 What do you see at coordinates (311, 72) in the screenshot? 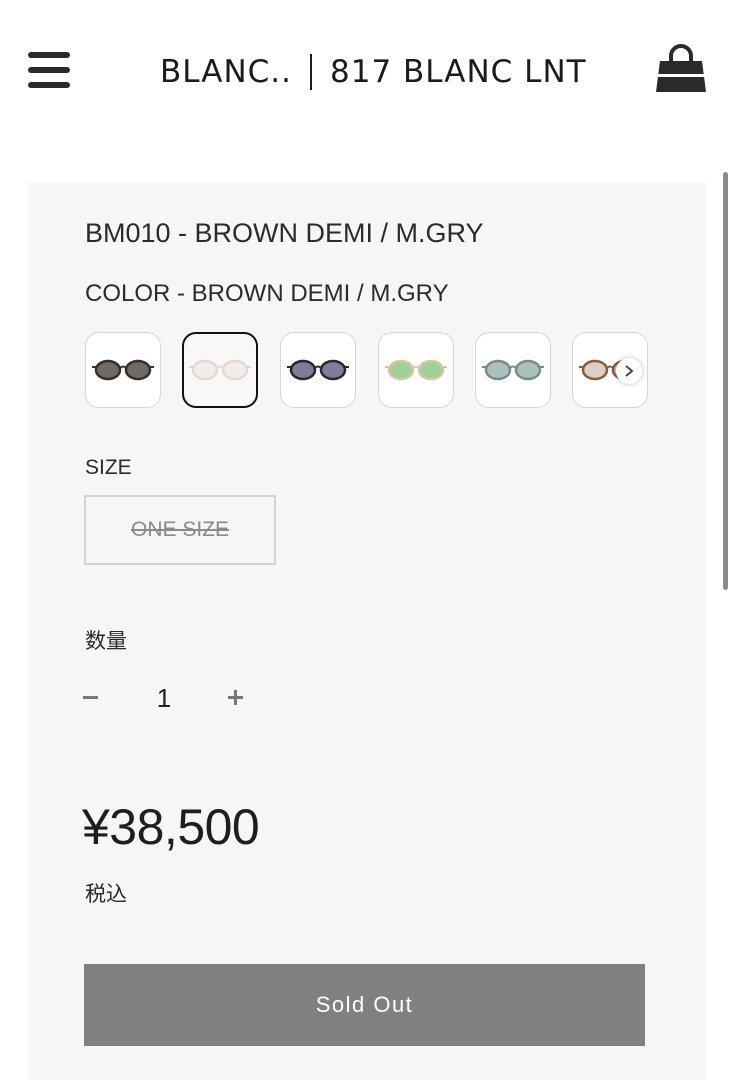
I see `brand-divider` at bounding box center [311, 72].